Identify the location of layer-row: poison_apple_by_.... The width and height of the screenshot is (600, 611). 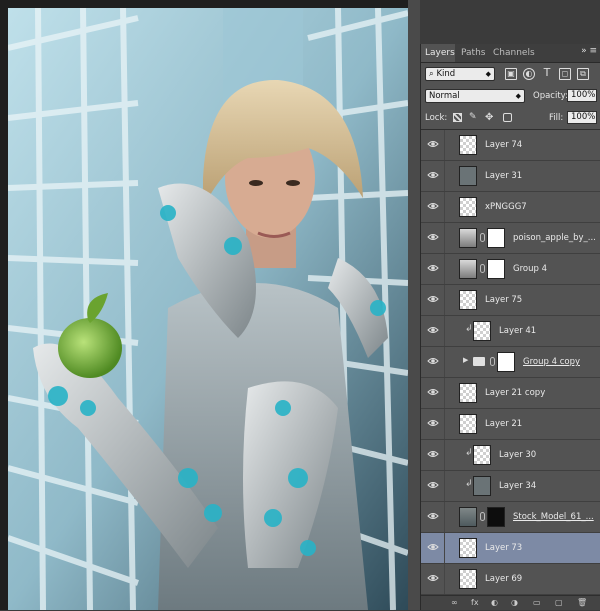
(510, 238).